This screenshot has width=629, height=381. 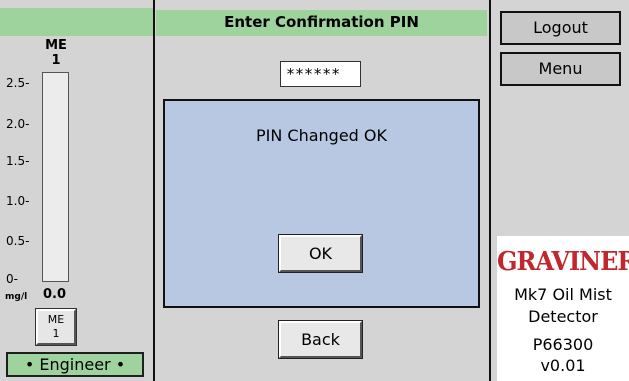 What do you see at coordinates (18, 161) in the screenshot?
I see `scale-tick-1-5: 1.5-` at bounding box center [18, 161].